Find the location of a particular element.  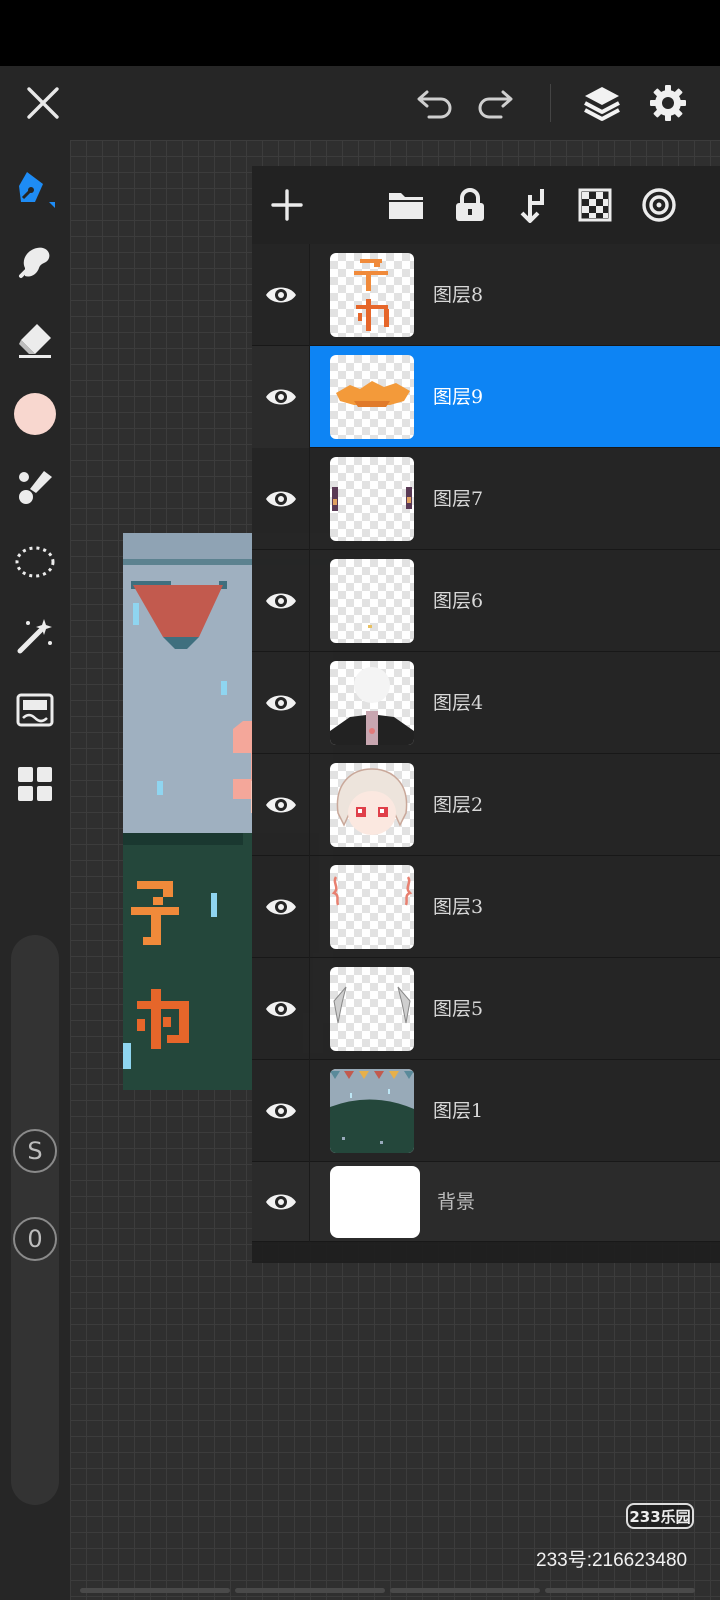

layers-panel-header is located at coordinates (486, 205).